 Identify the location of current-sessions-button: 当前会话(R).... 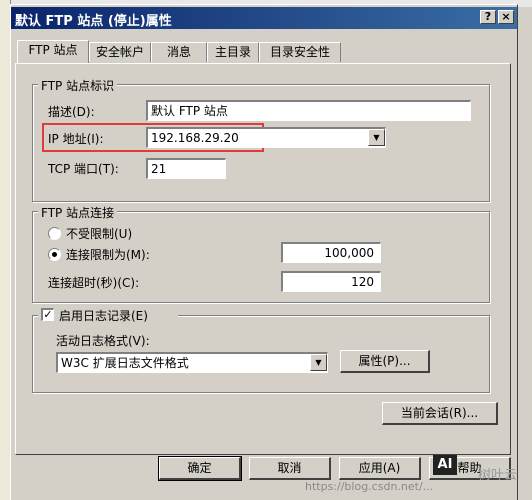
(440, 413).